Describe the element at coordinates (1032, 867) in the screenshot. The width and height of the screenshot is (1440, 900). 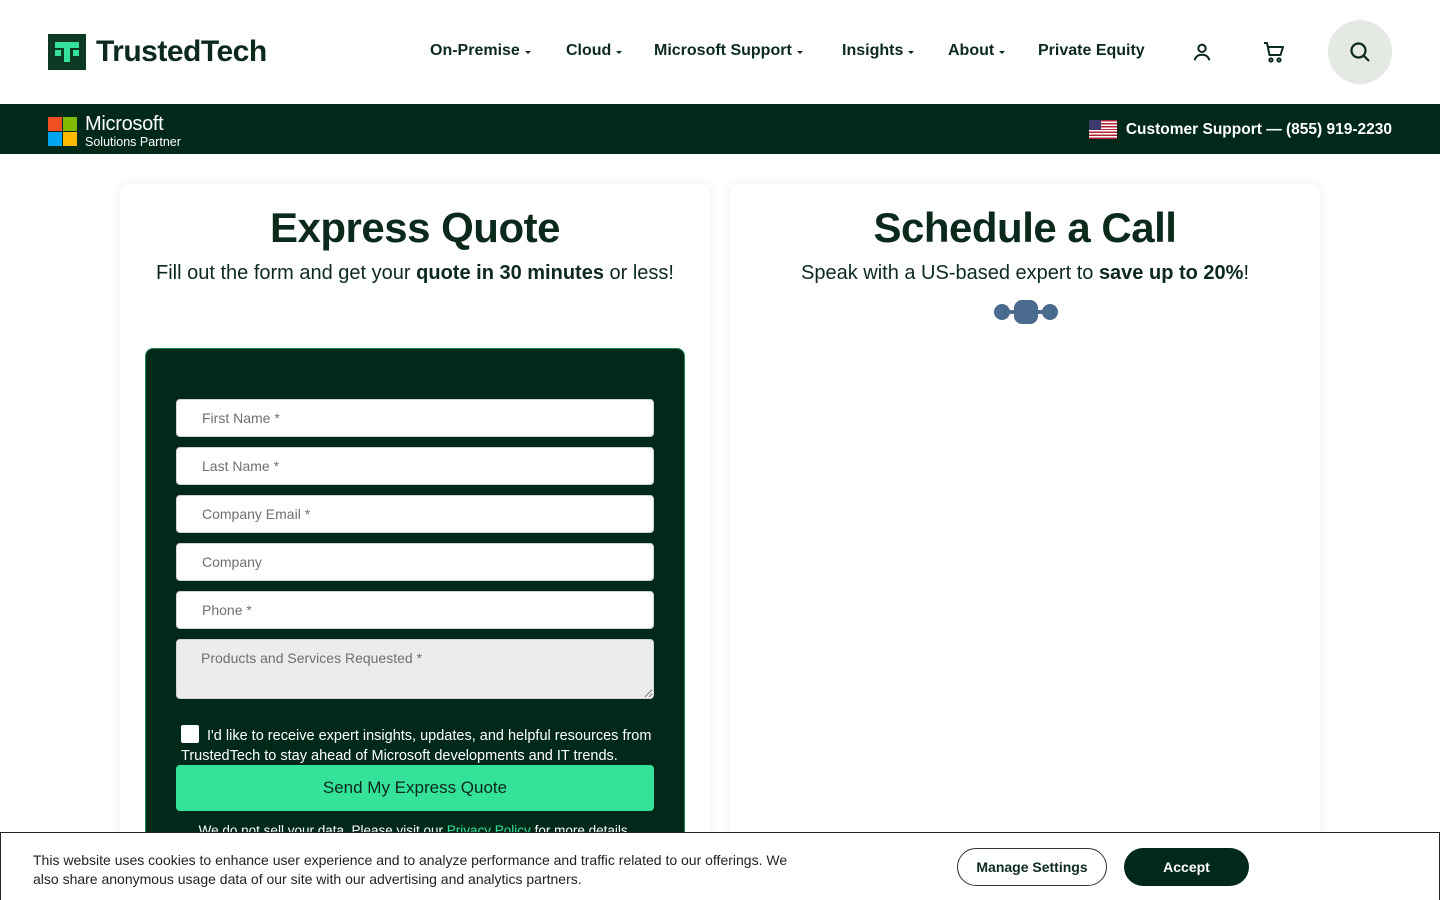
I see `manage-settings-button: Manage Settings` at that location.